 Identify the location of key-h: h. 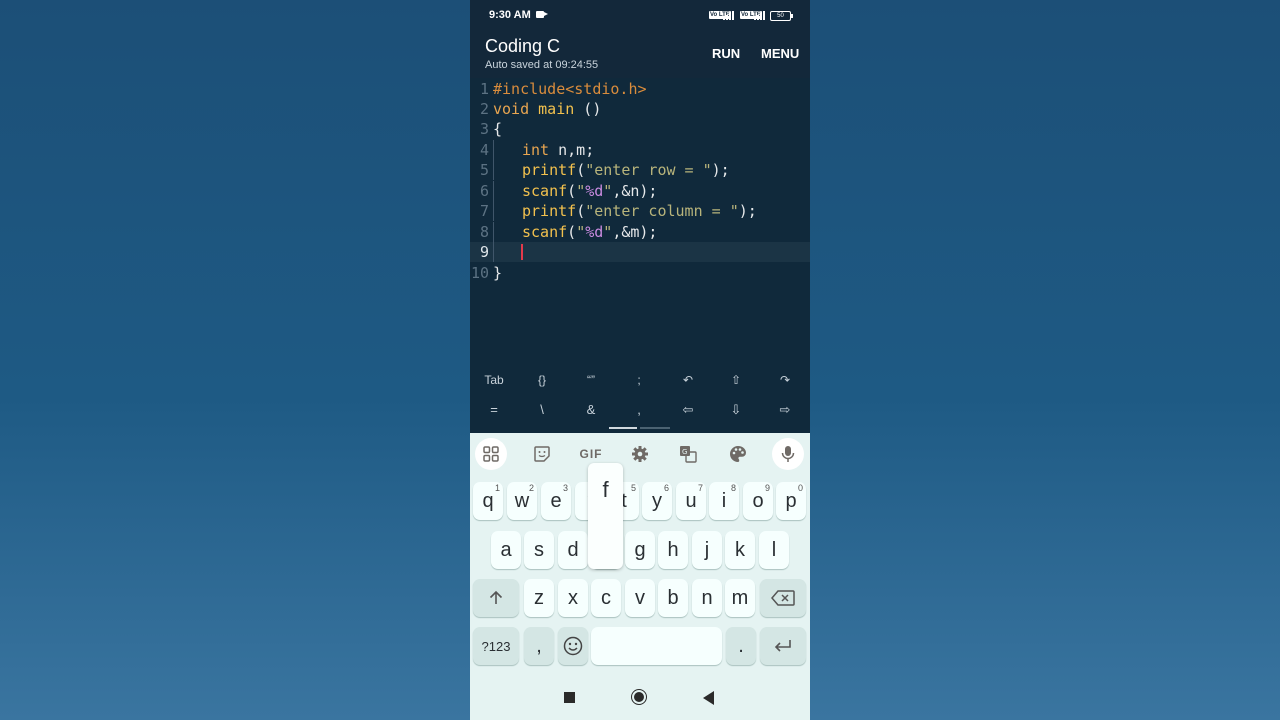
(673, 550).